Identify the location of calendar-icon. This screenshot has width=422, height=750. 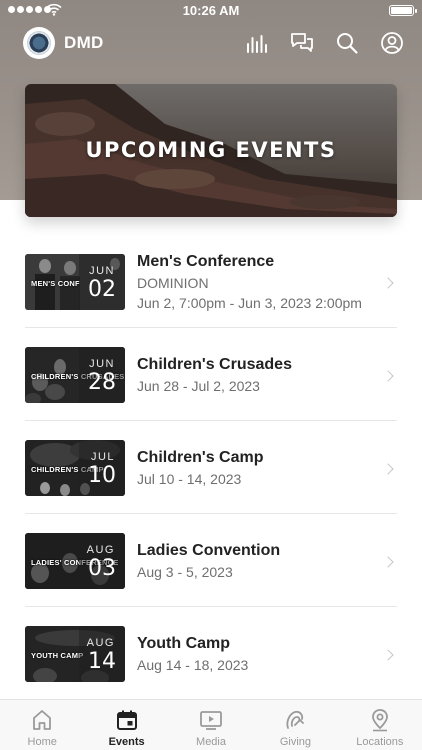
(126, 720).